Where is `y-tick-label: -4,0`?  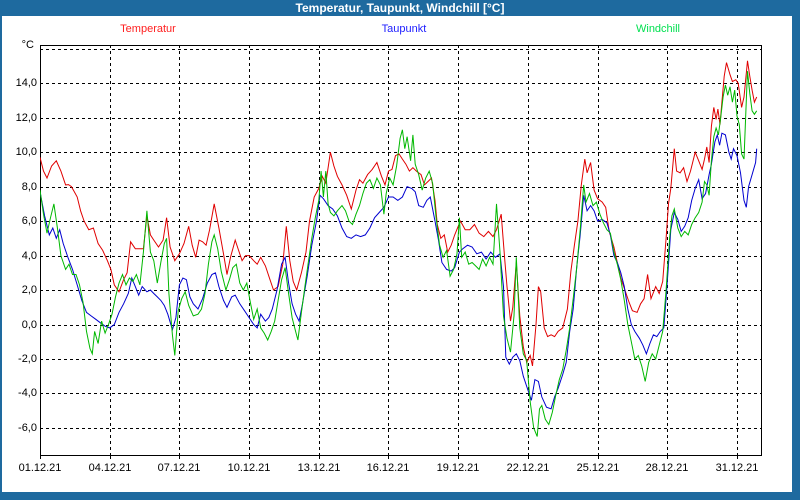 y-tick-label: -4,0 is located at coordinates (27, 393).